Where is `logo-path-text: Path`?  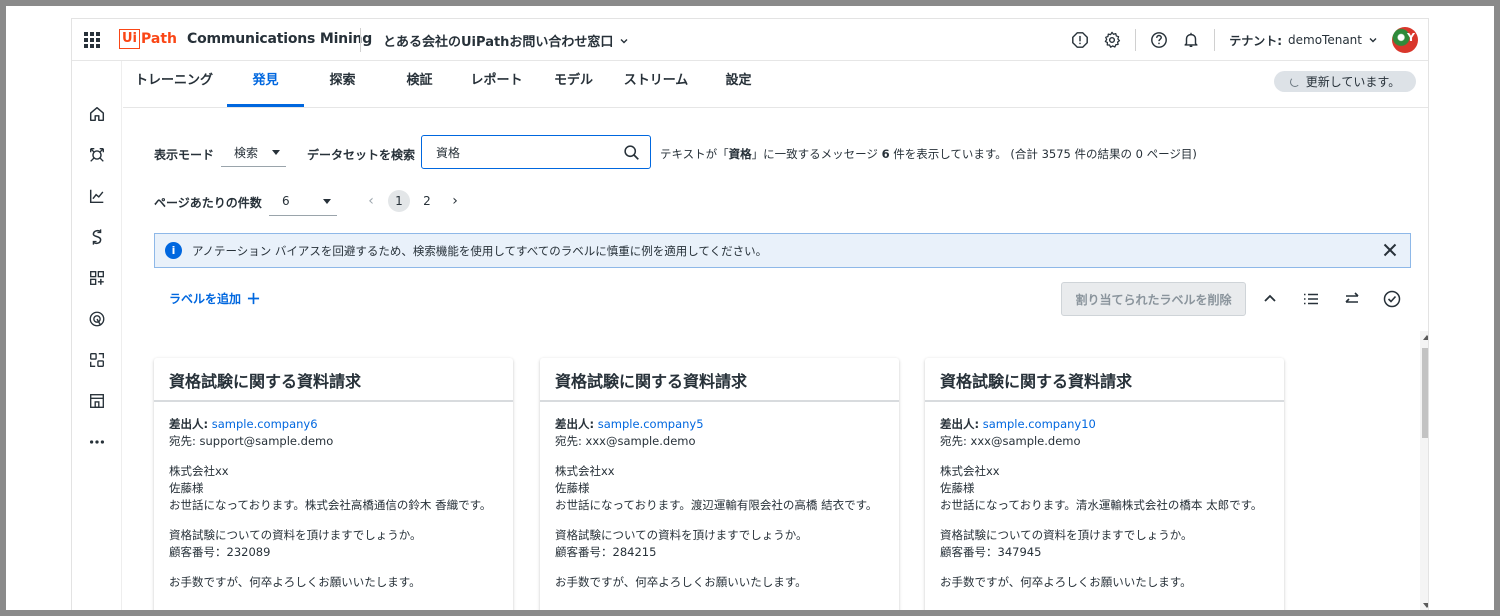
logo-path-text: Path is located at coordinates (159, 39).